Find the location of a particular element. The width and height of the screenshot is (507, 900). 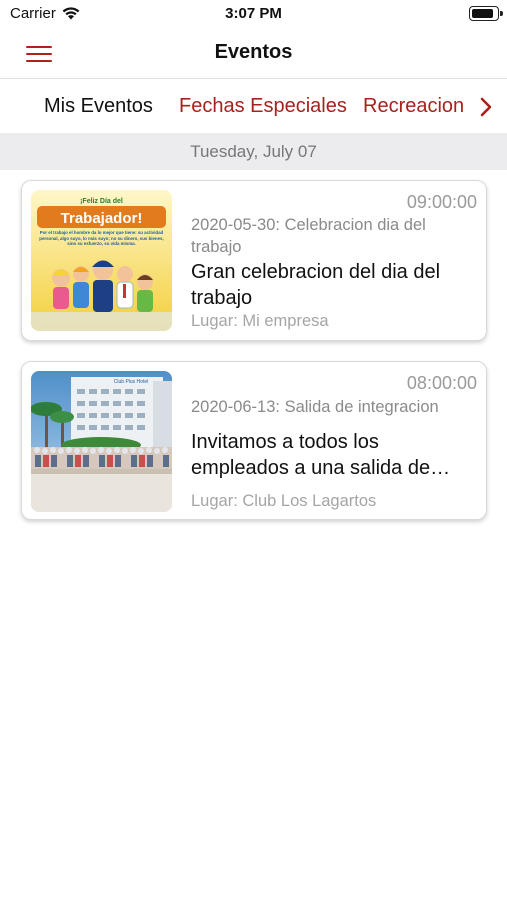

thumb-banner-text: ¡Feliz Día del is located at coordinates (101, 201).